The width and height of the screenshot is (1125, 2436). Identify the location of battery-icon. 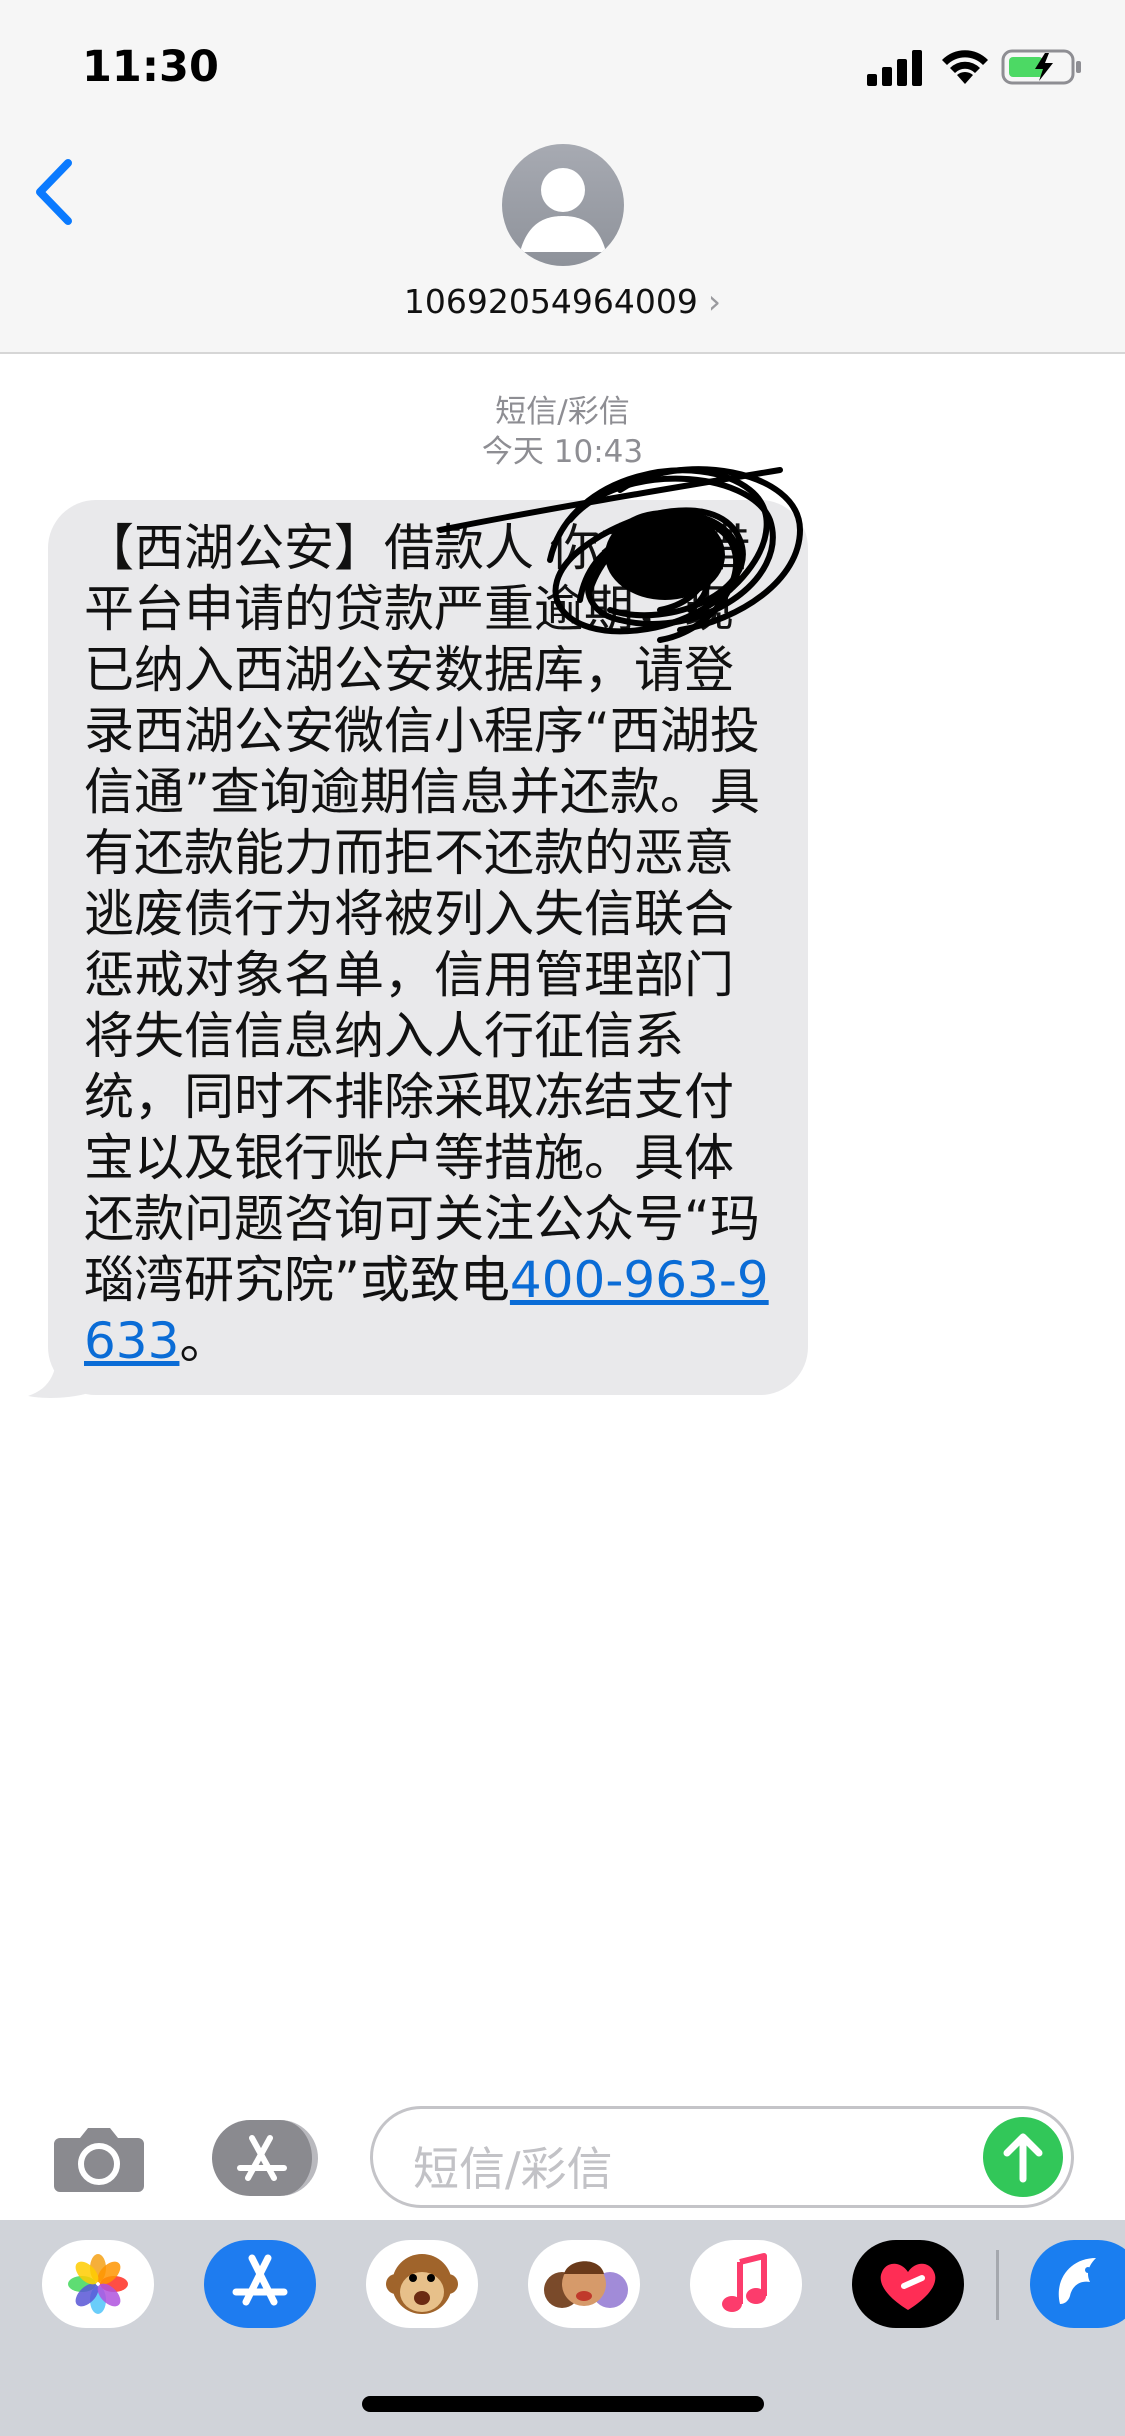
(1041, 67).